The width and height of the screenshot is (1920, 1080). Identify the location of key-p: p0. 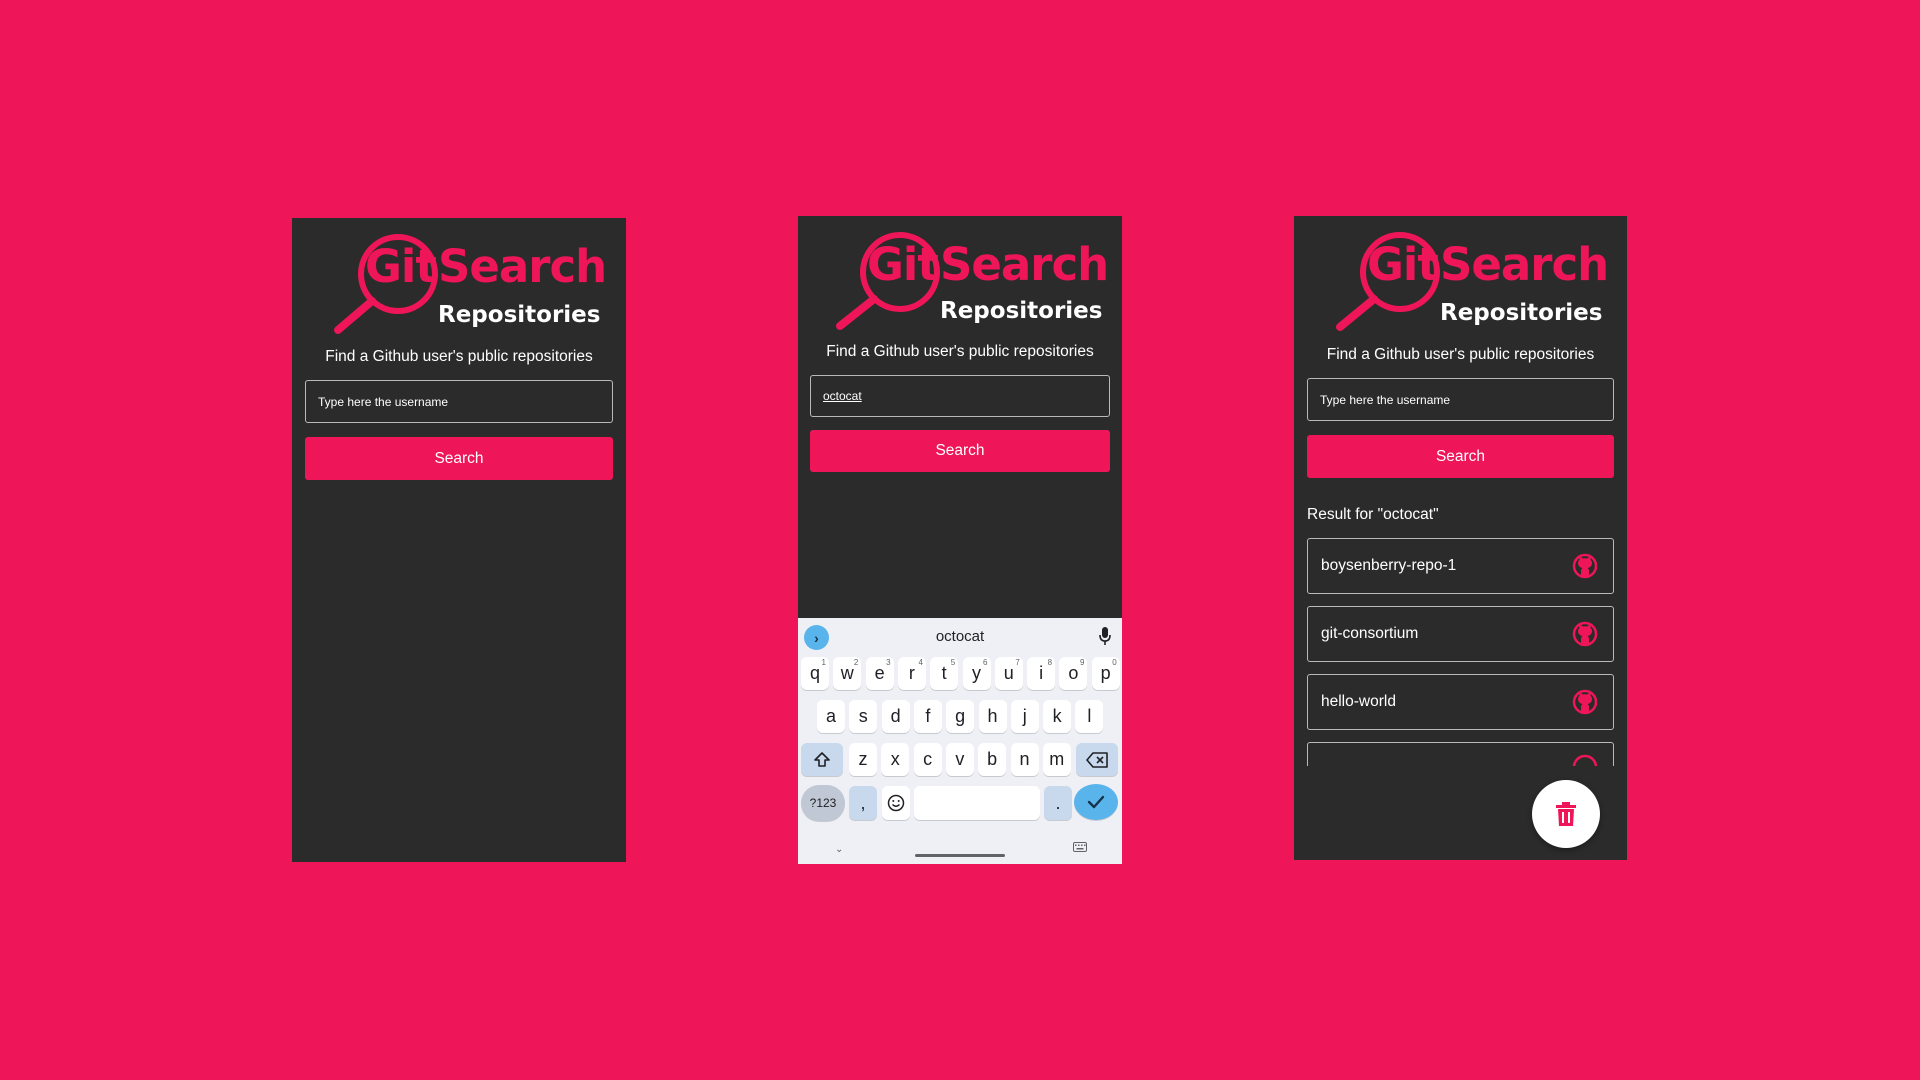
(1105, 673).